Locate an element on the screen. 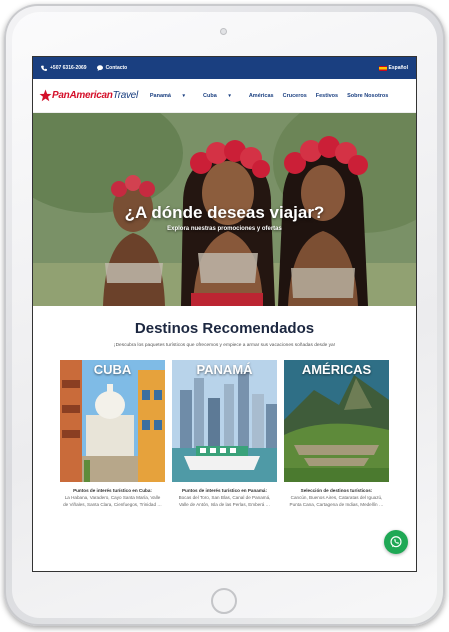  phone-icon is located at coordinates (44, 68).